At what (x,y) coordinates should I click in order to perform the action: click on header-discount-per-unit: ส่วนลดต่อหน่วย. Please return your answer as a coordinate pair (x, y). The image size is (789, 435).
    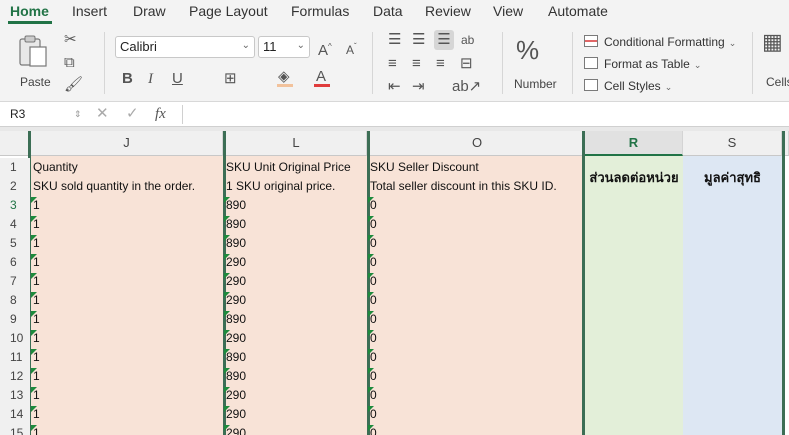
    Looking at the image, I should click on (634, 177).